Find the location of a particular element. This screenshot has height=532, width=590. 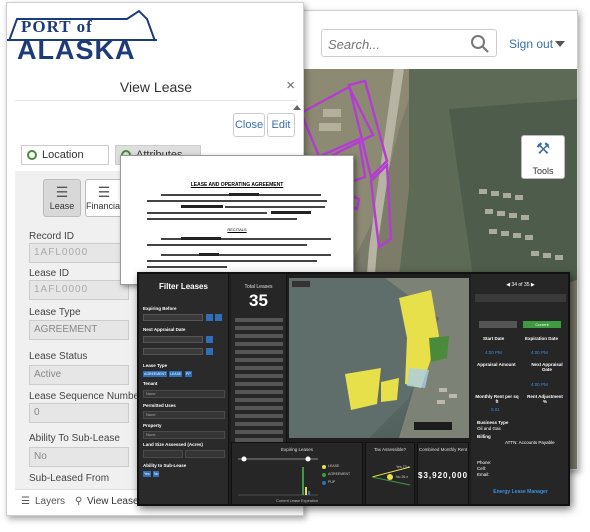

legend-dot-agreement is located at coordinates (324, 475).